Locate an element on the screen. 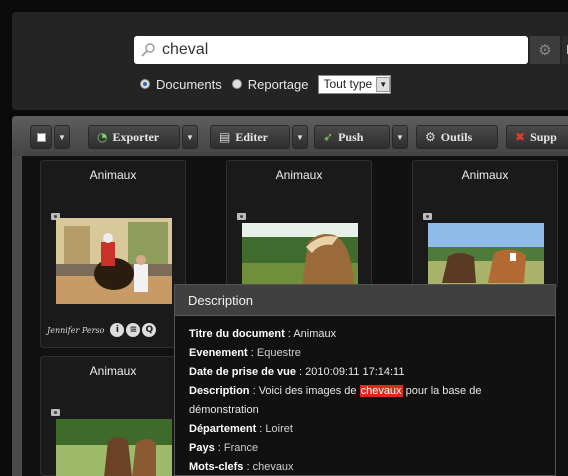 Image resolution: width=568 pixels, height=476 pixels. editer-button: ▤ Editer is located at coordinates (250, 137).